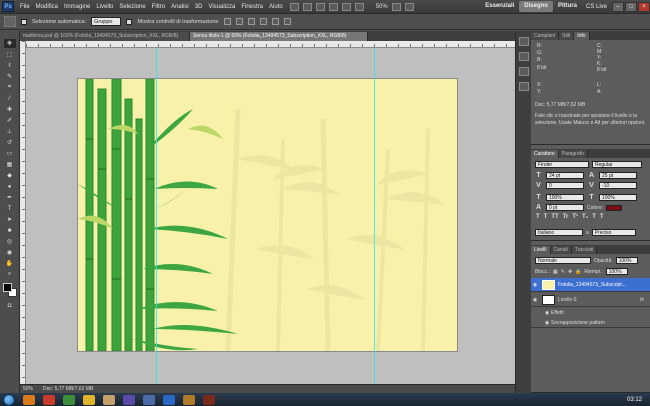 This screenshot has width=650, height=406. Describe the element at coordinates (307, 6) in the screenshot. I see `minibridge-icon` at that location.